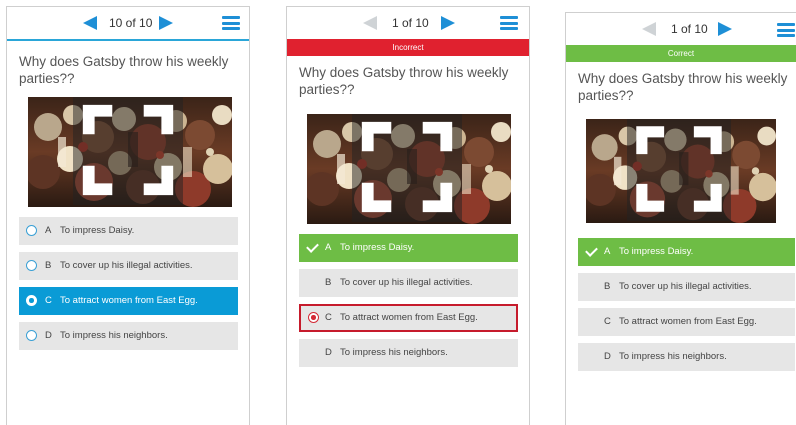 The height and width of the screenshot is (425, 796). I want to click on status-banner-incorrect: Incorrect, so click(408, 47).